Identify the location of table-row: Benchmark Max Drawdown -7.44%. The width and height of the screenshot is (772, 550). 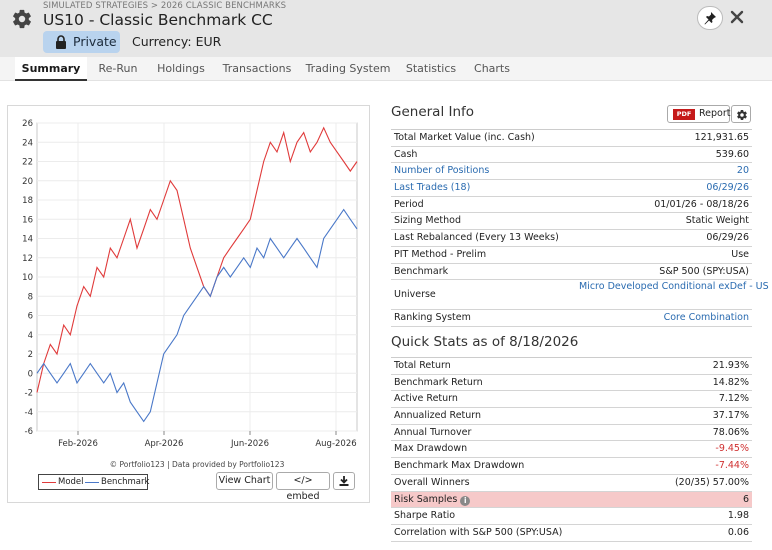
(571, 466).